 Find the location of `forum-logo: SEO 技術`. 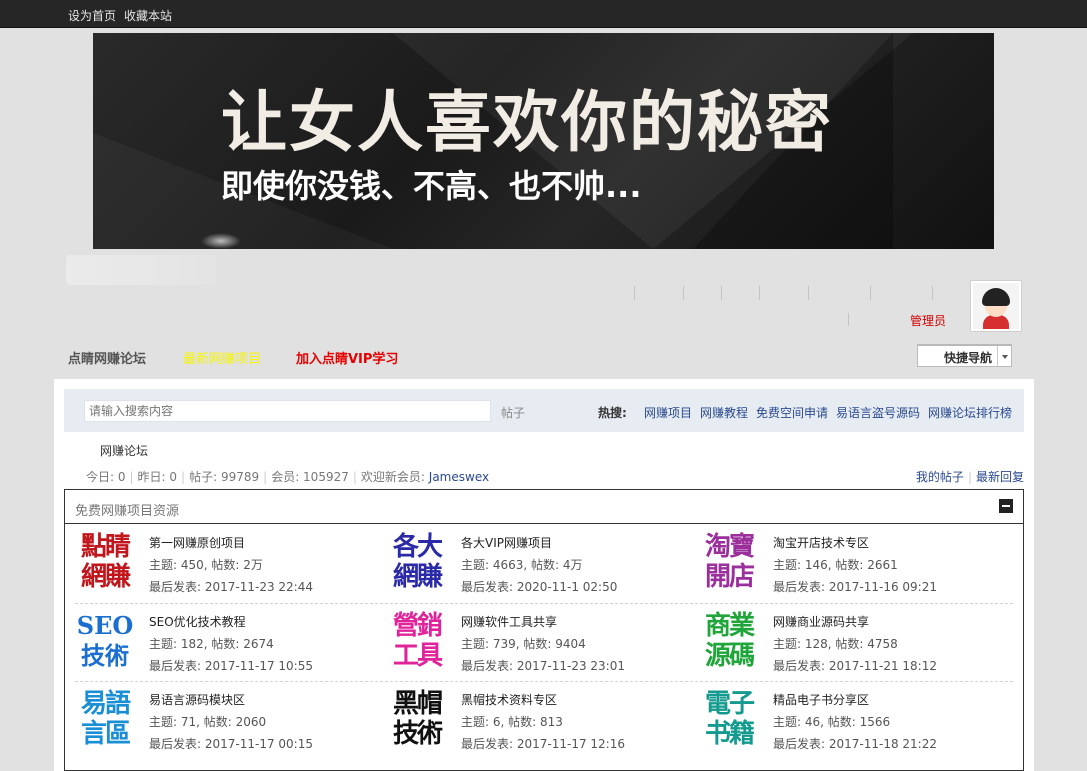

forum-logo: SEO 技術 is located at coordinates (105, 641).